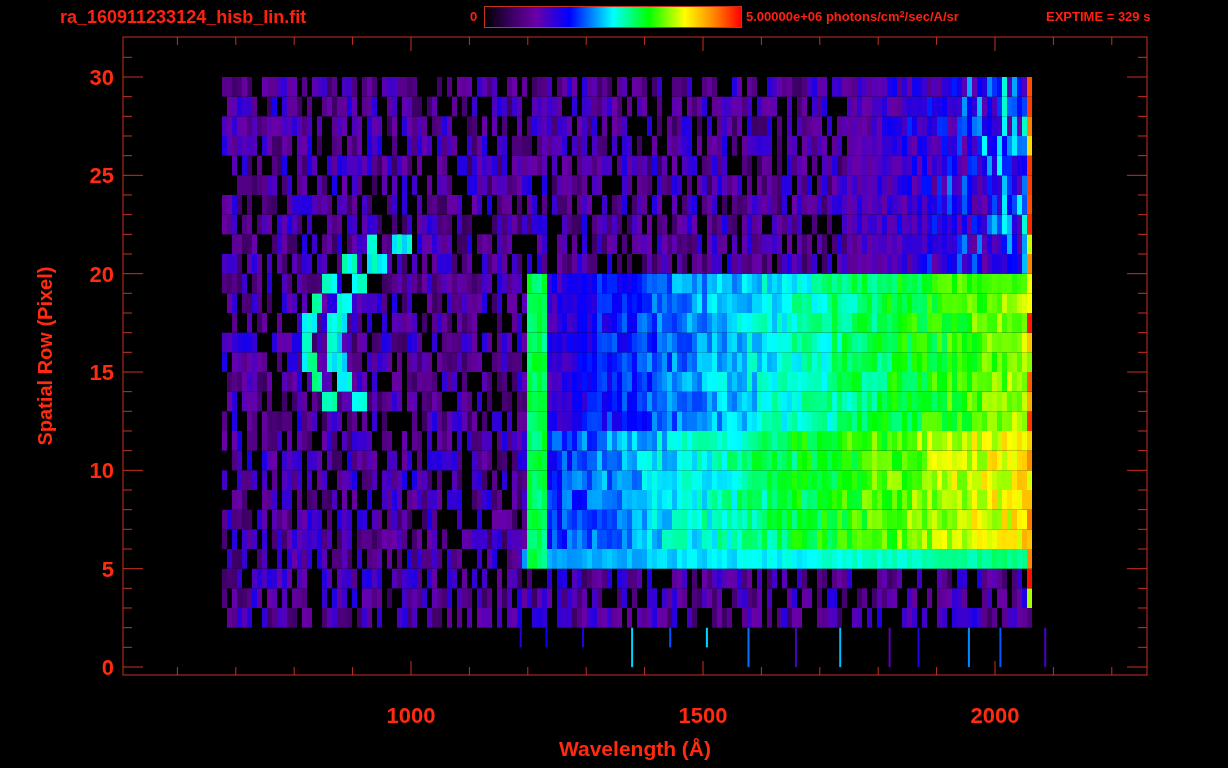  What do you see at coordinates (411, 715) in the screenshot?
I see `x-tick-label: 1000` at bounding box center [411, 715].